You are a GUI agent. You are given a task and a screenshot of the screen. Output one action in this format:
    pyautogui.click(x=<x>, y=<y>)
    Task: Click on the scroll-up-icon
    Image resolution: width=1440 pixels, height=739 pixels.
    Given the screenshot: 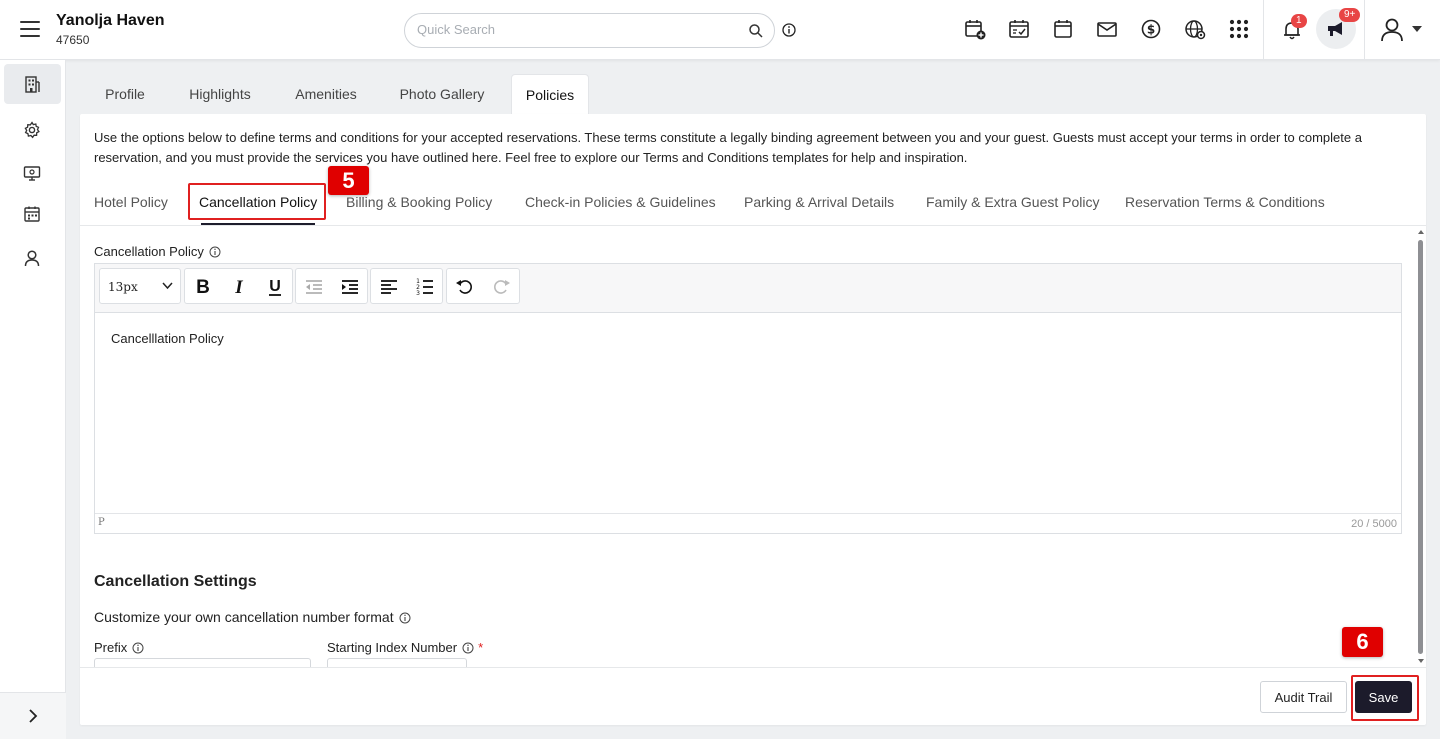 What is the action you would take?
    pyautogui.click(x=1421, y=232)
    